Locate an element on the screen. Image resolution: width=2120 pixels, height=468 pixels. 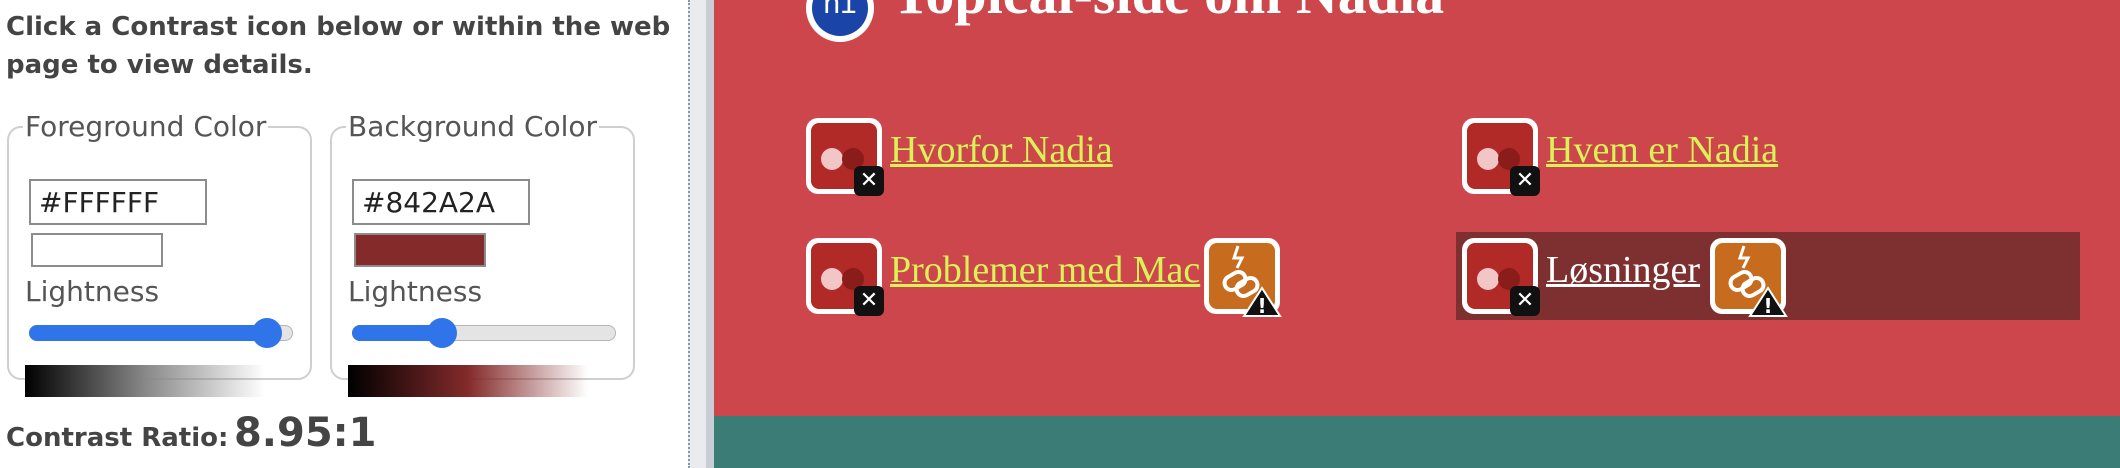
panel-resize-divider is located at coordinates (701, 234).